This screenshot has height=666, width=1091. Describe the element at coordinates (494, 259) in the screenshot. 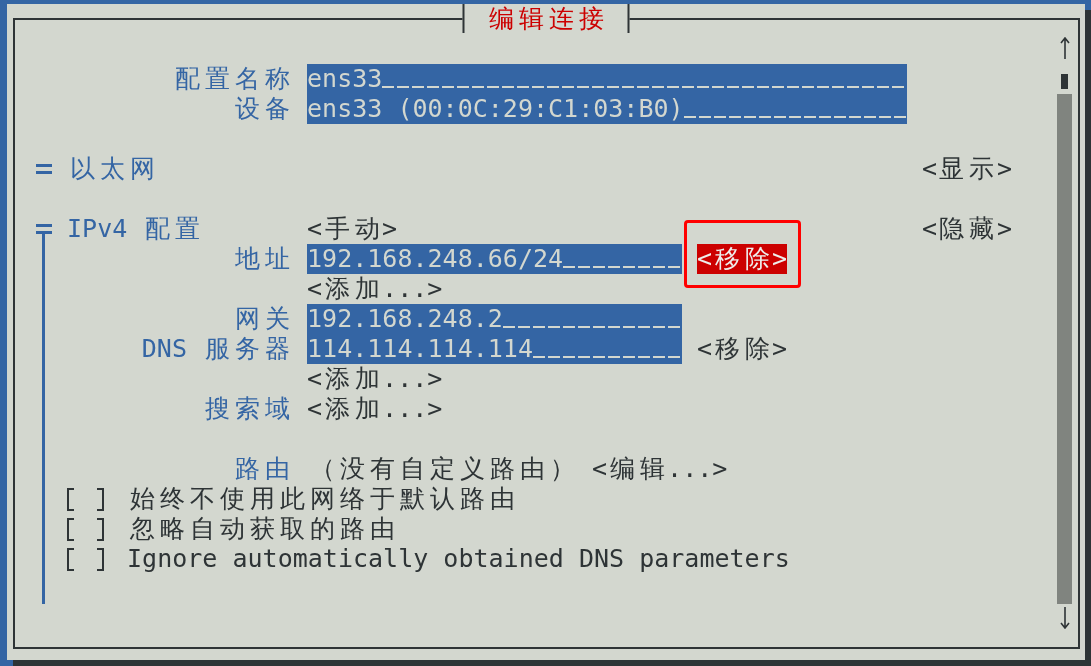

I see `input-field: 192.168.248.66/24` at that location.